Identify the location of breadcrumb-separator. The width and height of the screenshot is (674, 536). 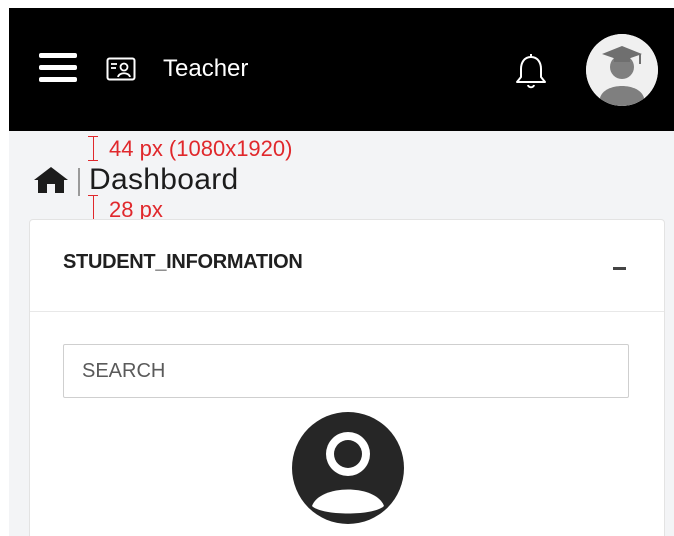
(79, 182).